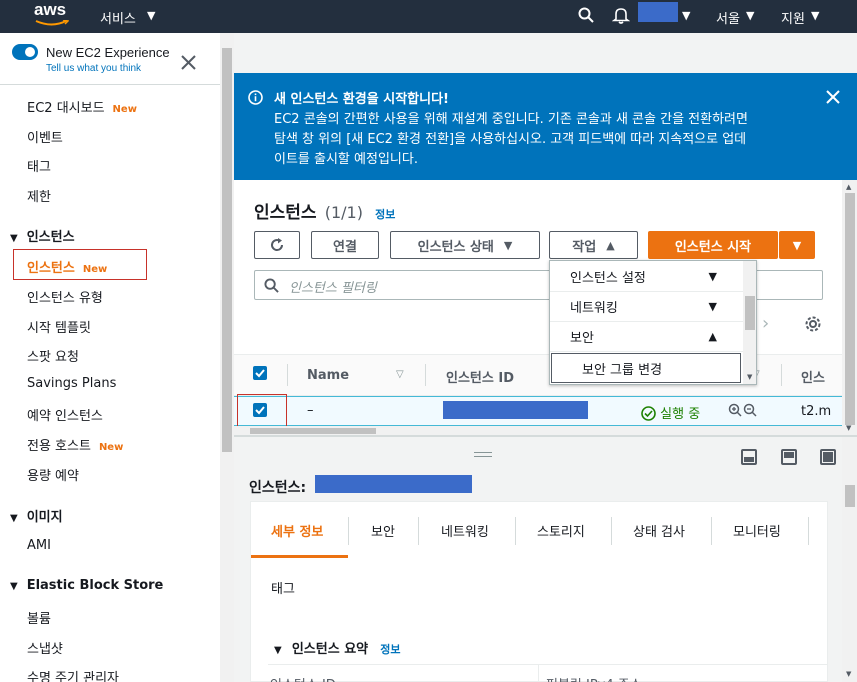  I want to click on menu-item-security: 보안 ▲, so click(646, 337).